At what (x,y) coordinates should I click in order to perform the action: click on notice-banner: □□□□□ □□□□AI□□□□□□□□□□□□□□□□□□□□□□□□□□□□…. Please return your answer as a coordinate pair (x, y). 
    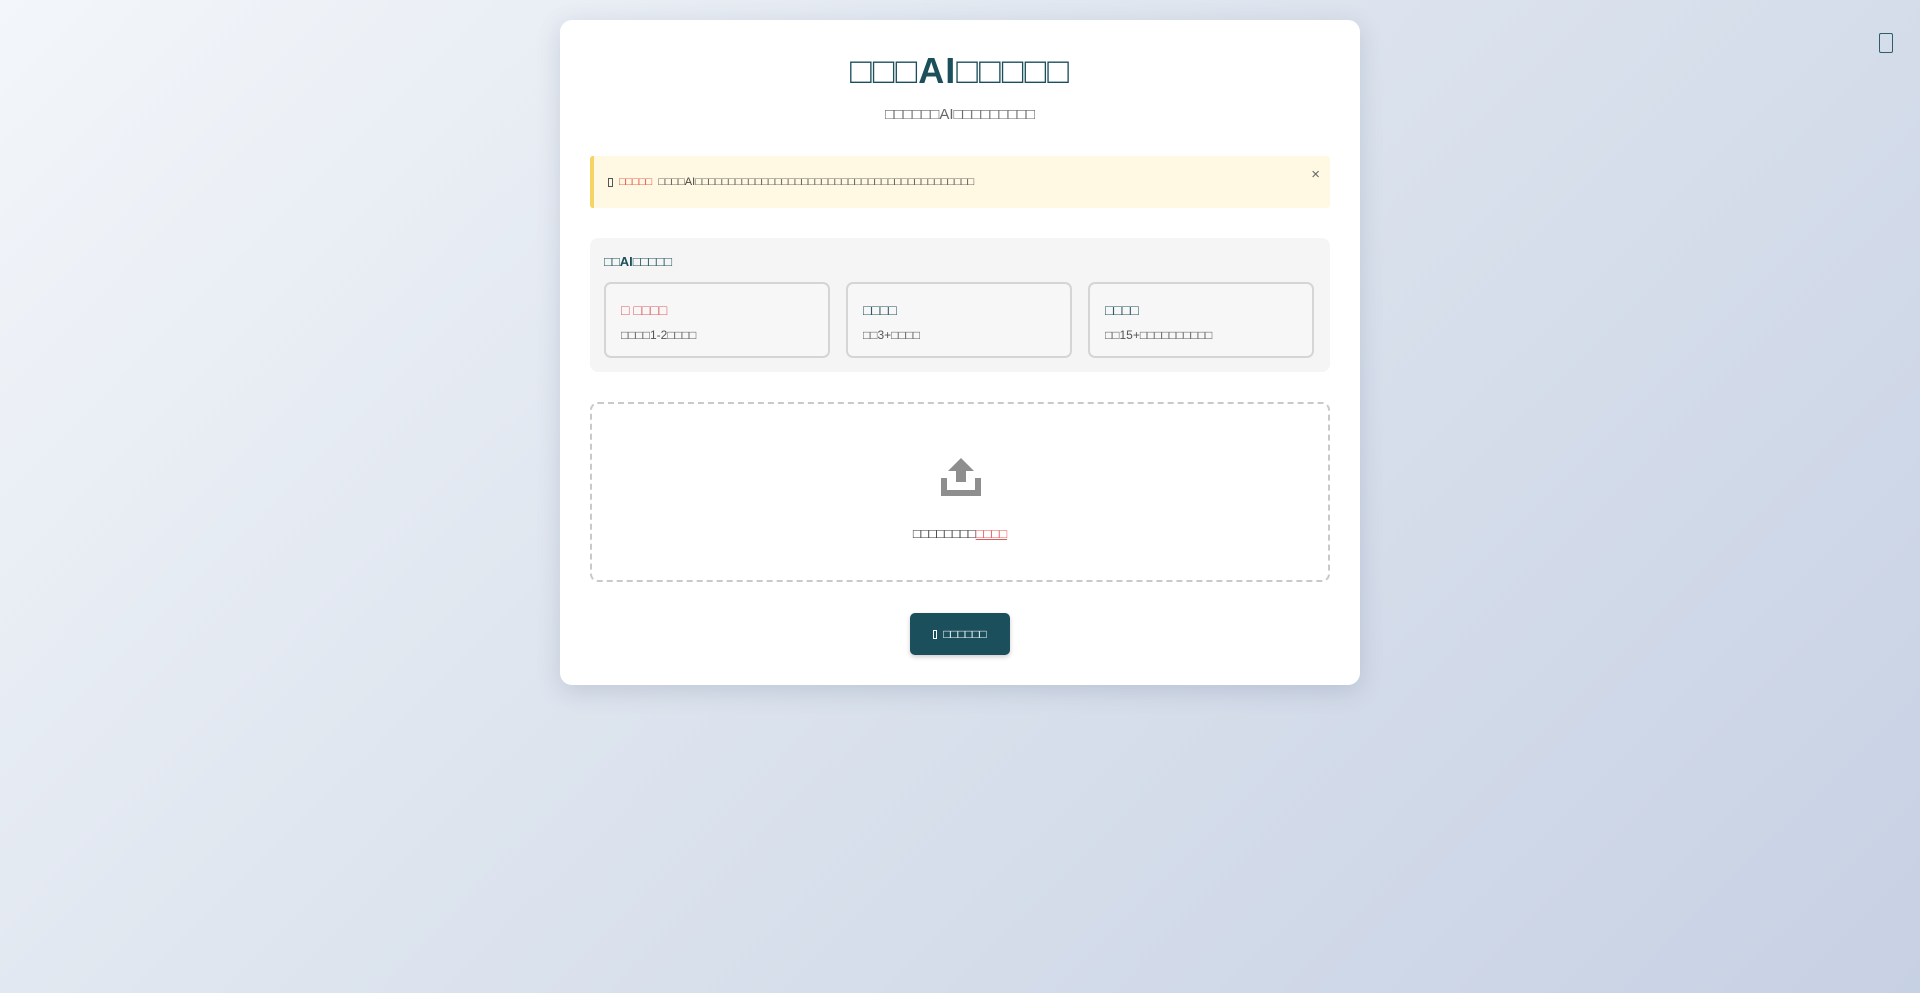
    Looking at the image, I should click on (960, 182).